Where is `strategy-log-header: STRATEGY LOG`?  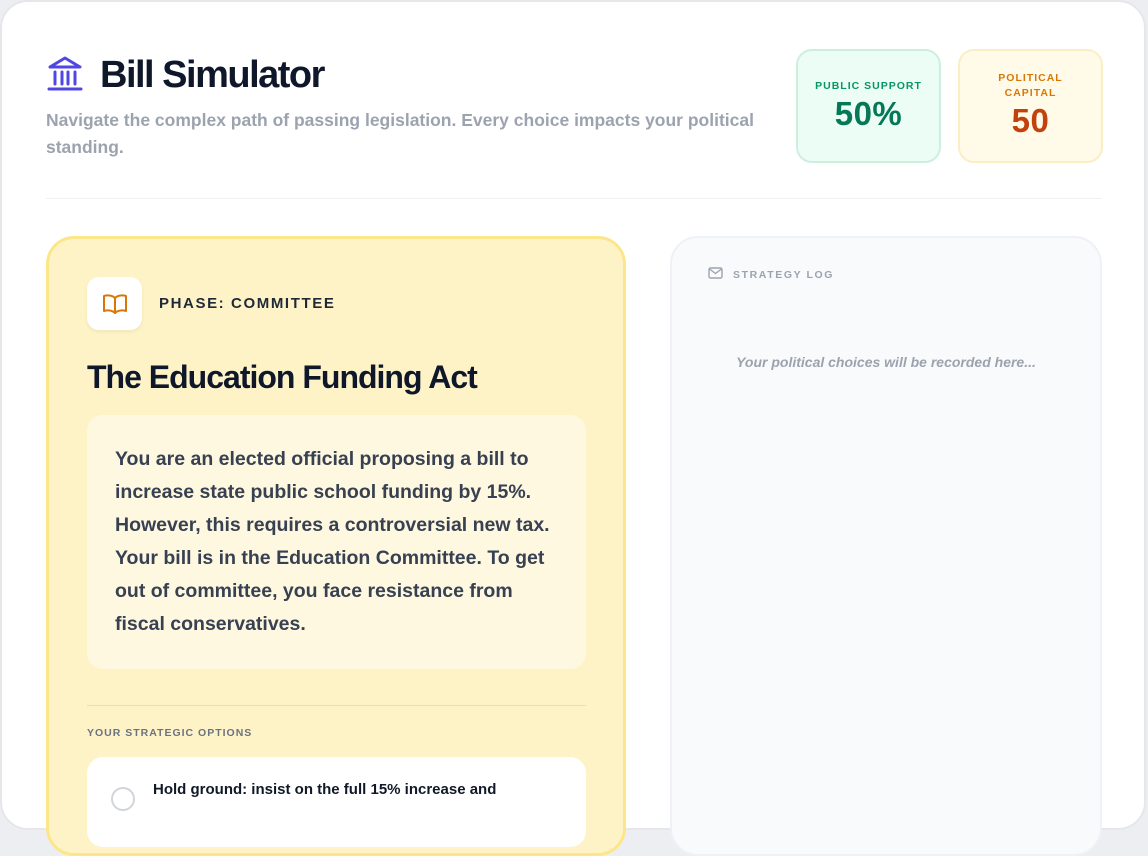
strategy-log-header: STRATEGY LOG is located at coordinates (771, 275).